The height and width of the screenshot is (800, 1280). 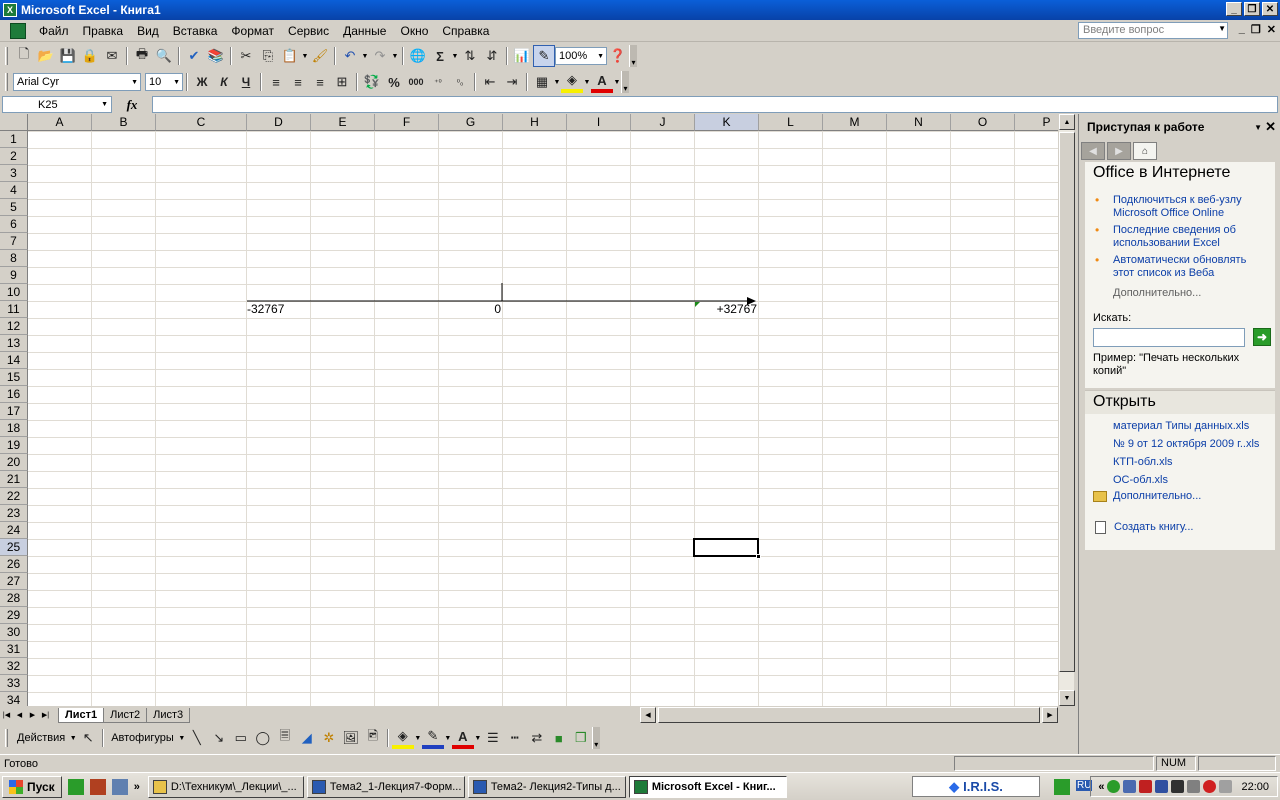 What do you see at coordinates (460, 82) in the screenshot?
I see `decrease-decimal-icon: ⁰₀` at bounding box center [460, 82].